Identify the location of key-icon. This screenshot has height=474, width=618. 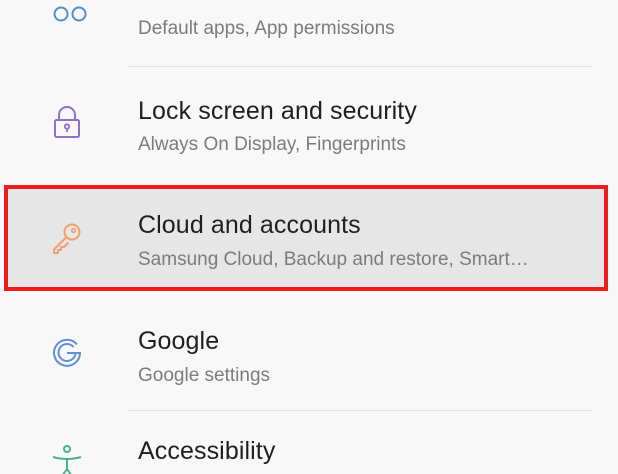
(67, 238).